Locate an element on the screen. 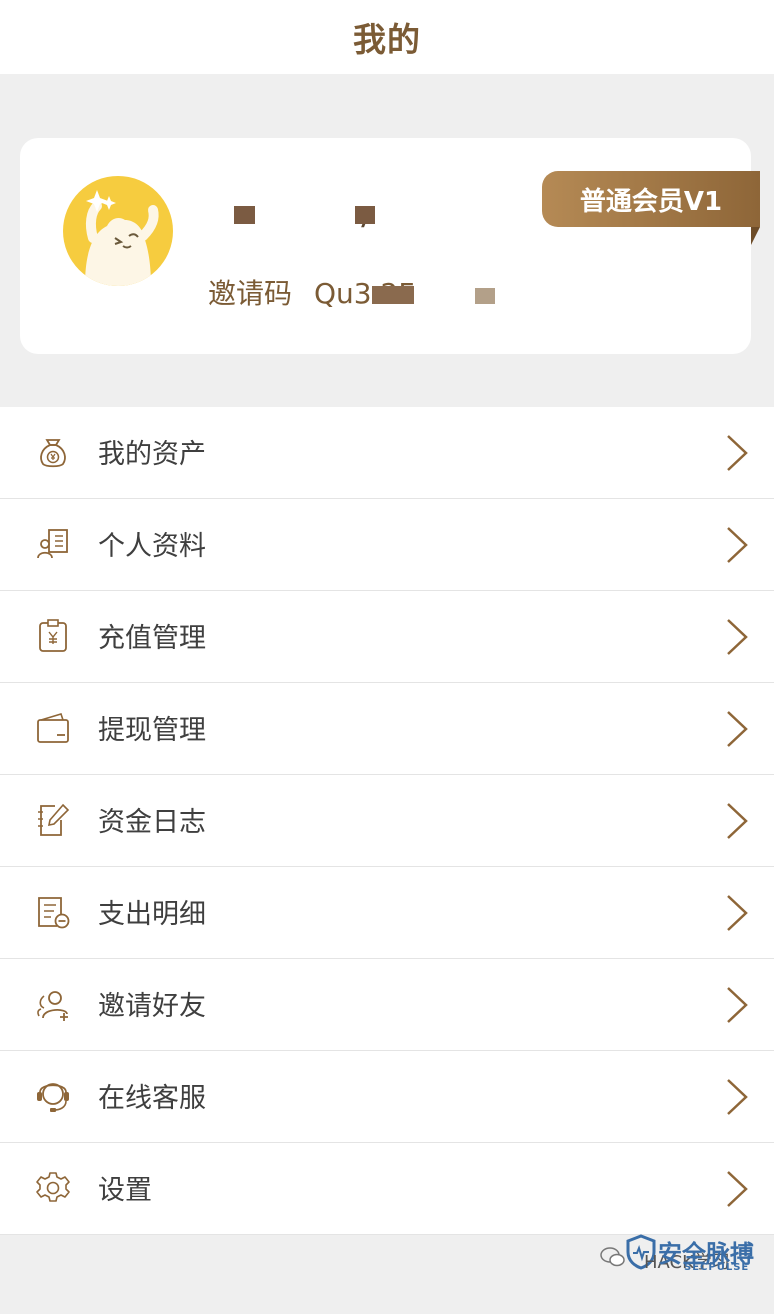 Image resolution: width=774 pixels, height=1314 pixels. menu-item-label: 我的资产 is located at coordinates (152, 454).